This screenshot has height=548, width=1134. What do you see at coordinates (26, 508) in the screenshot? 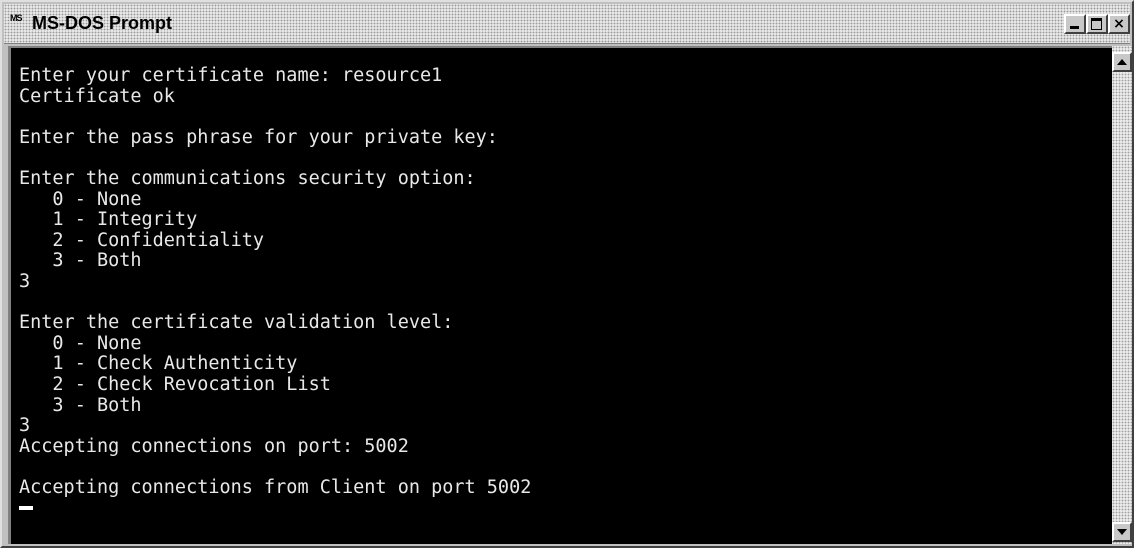
I see `text-cursor` at bounding box center [26, 508].